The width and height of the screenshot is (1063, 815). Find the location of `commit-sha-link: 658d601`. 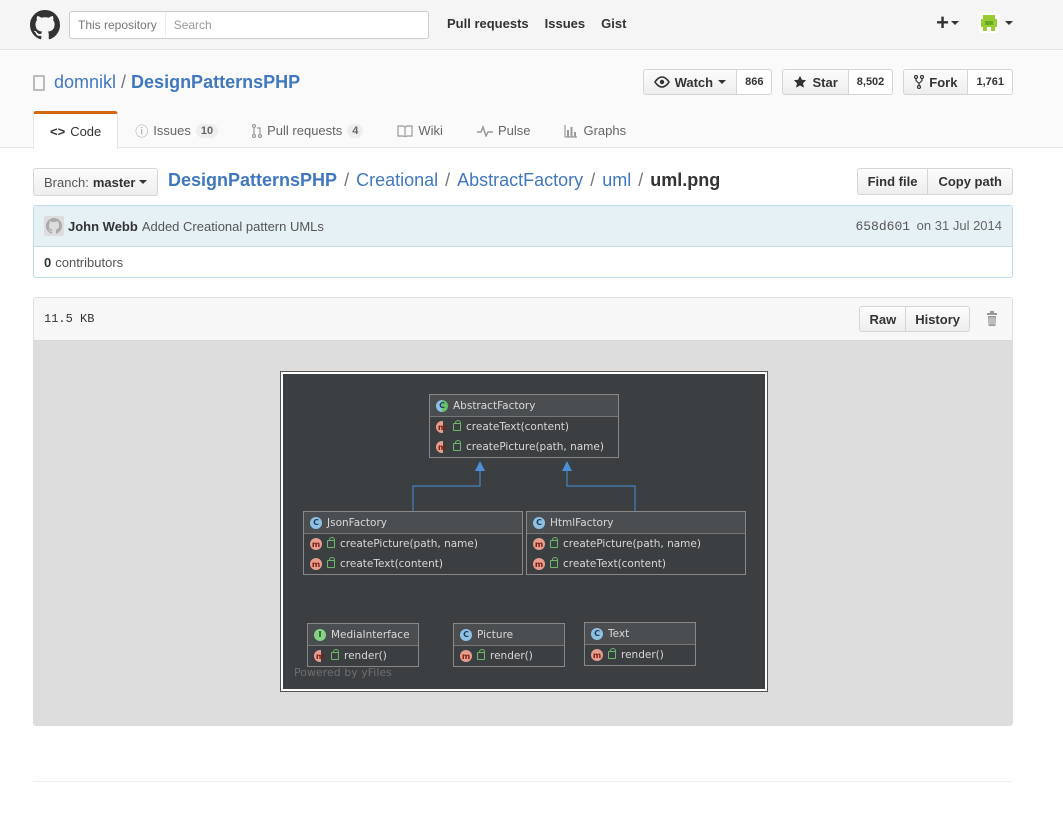

commit-sha-link: 658d601 is located at coordinates (882, 226).